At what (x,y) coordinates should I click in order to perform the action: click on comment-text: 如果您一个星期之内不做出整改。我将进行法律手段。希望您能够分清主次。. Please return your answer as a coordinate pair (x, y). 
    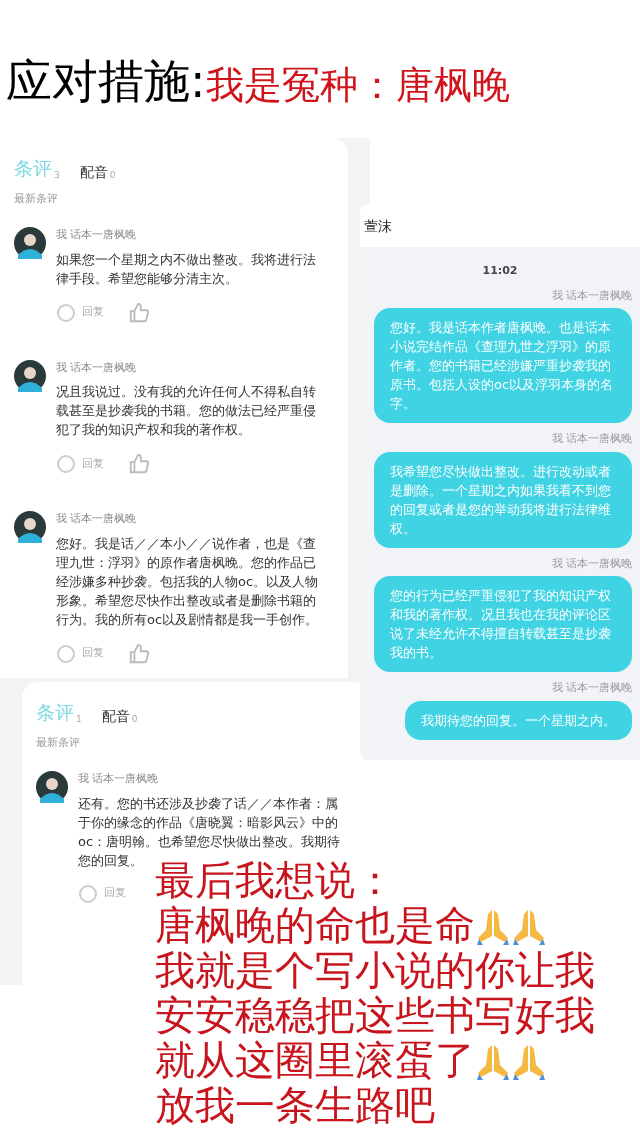
    Looking at the image, I should click on (186, 269).